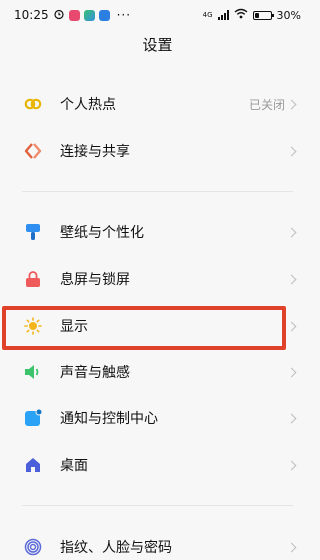  What do you see at coordinates (33, 104) in the screenshot?
I see `hotspot-icon` at bounding box center [33, 104].